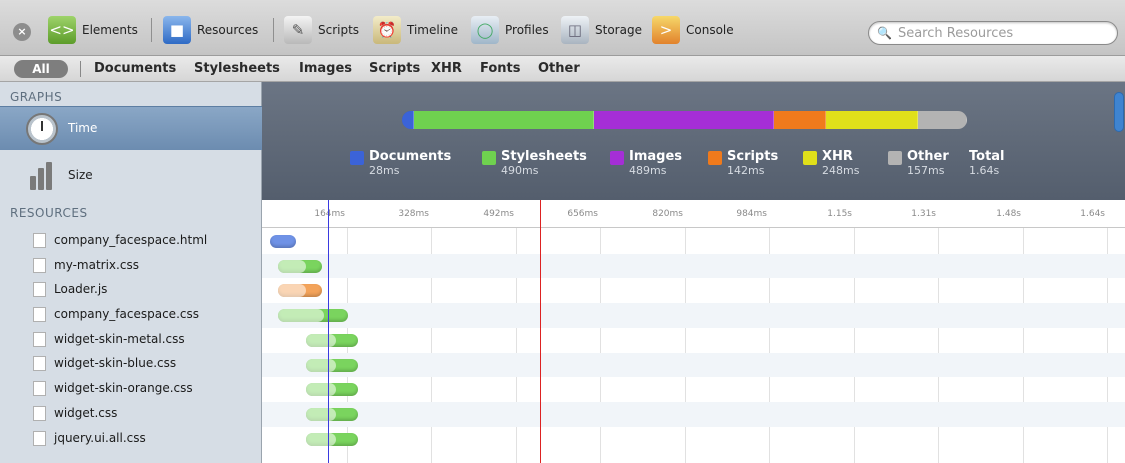  I want to click on resource-name: company_facespace.css, so click(126, 314).